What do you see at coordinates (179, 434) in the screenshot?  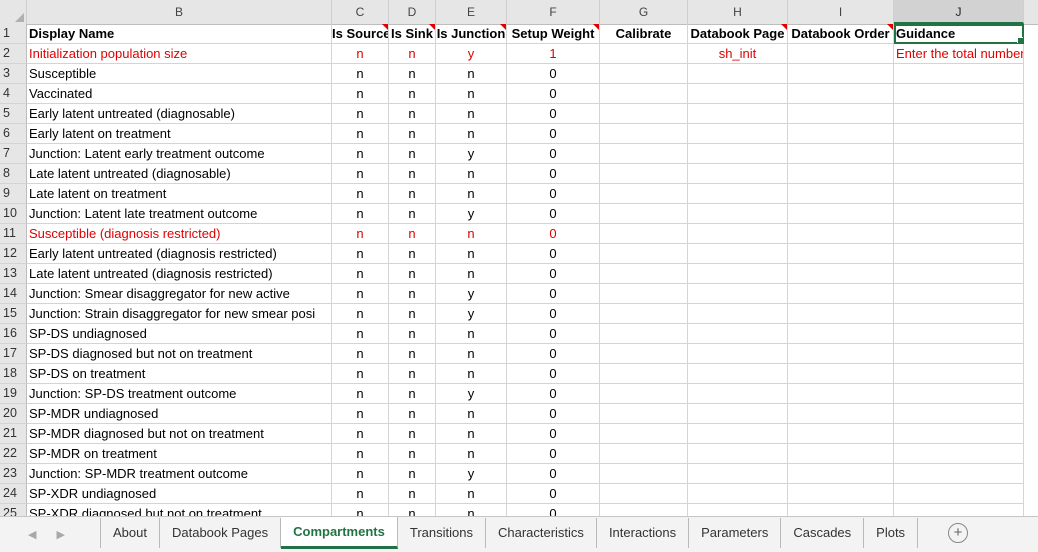 I see `cell-b: SP-MDR diagnosed but not on treatment` at bounding box center [179, 434].